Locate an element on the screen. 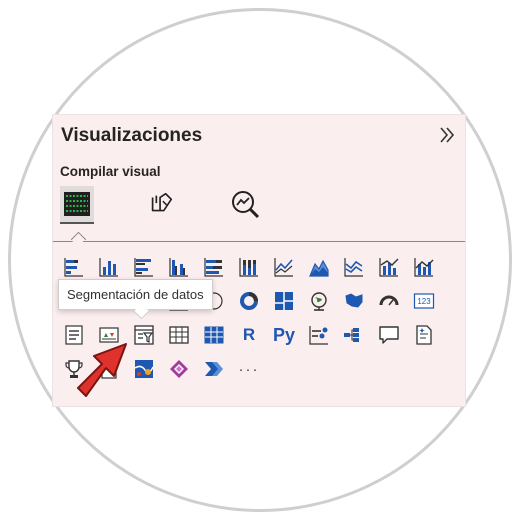  double-chevron-right-icon is located at coordinates (447, 135).